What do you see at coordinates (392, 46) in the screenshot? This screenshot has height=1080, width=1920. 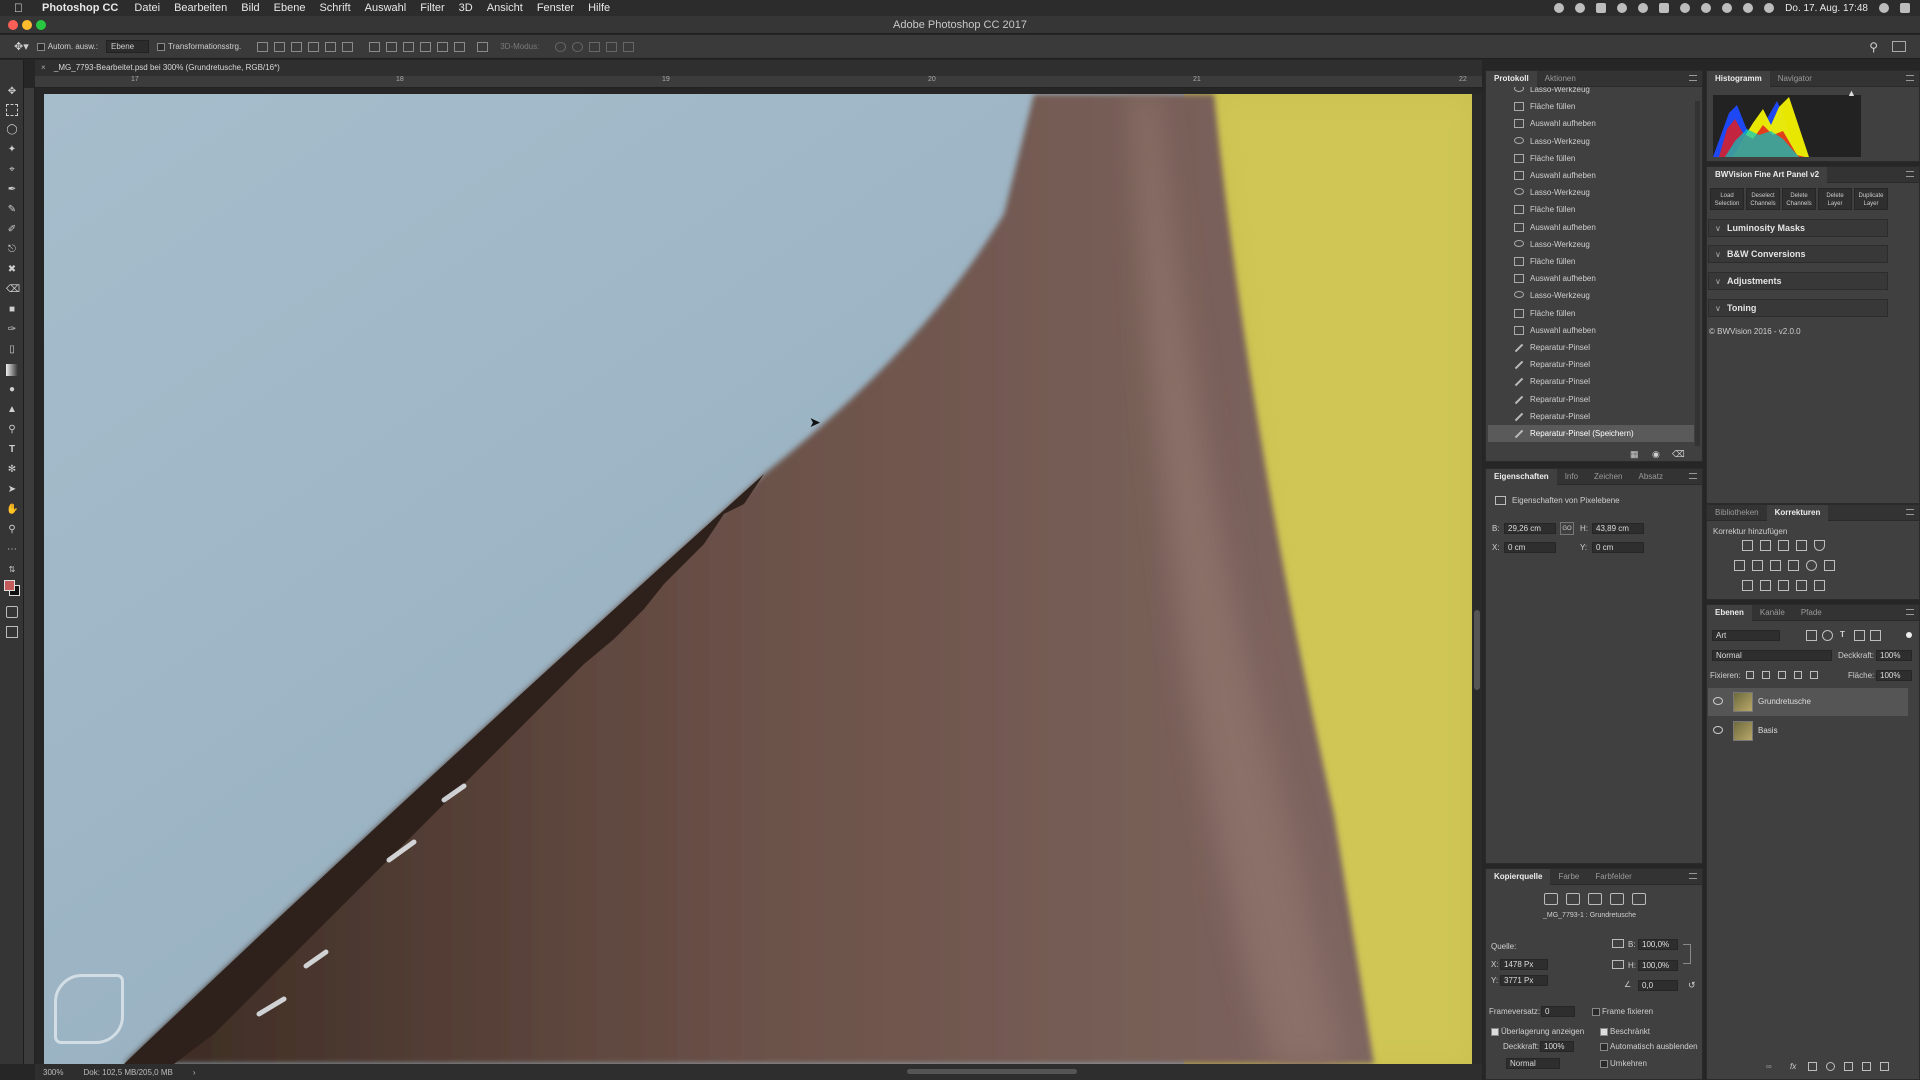 I see `distribute-vcenter-icon` at bounding box center [392, 46].